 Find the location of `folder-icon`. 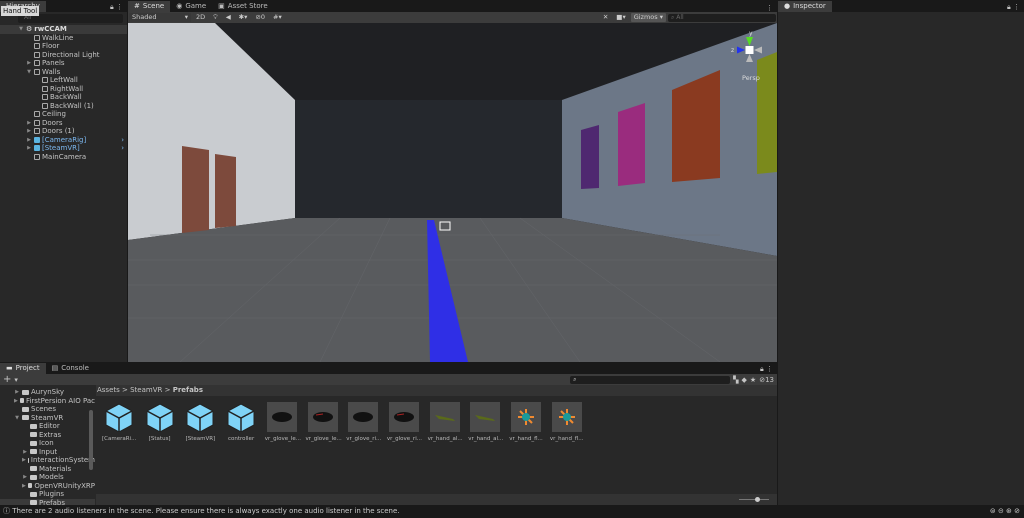

folder-icon is located at coordinates (25, 392).